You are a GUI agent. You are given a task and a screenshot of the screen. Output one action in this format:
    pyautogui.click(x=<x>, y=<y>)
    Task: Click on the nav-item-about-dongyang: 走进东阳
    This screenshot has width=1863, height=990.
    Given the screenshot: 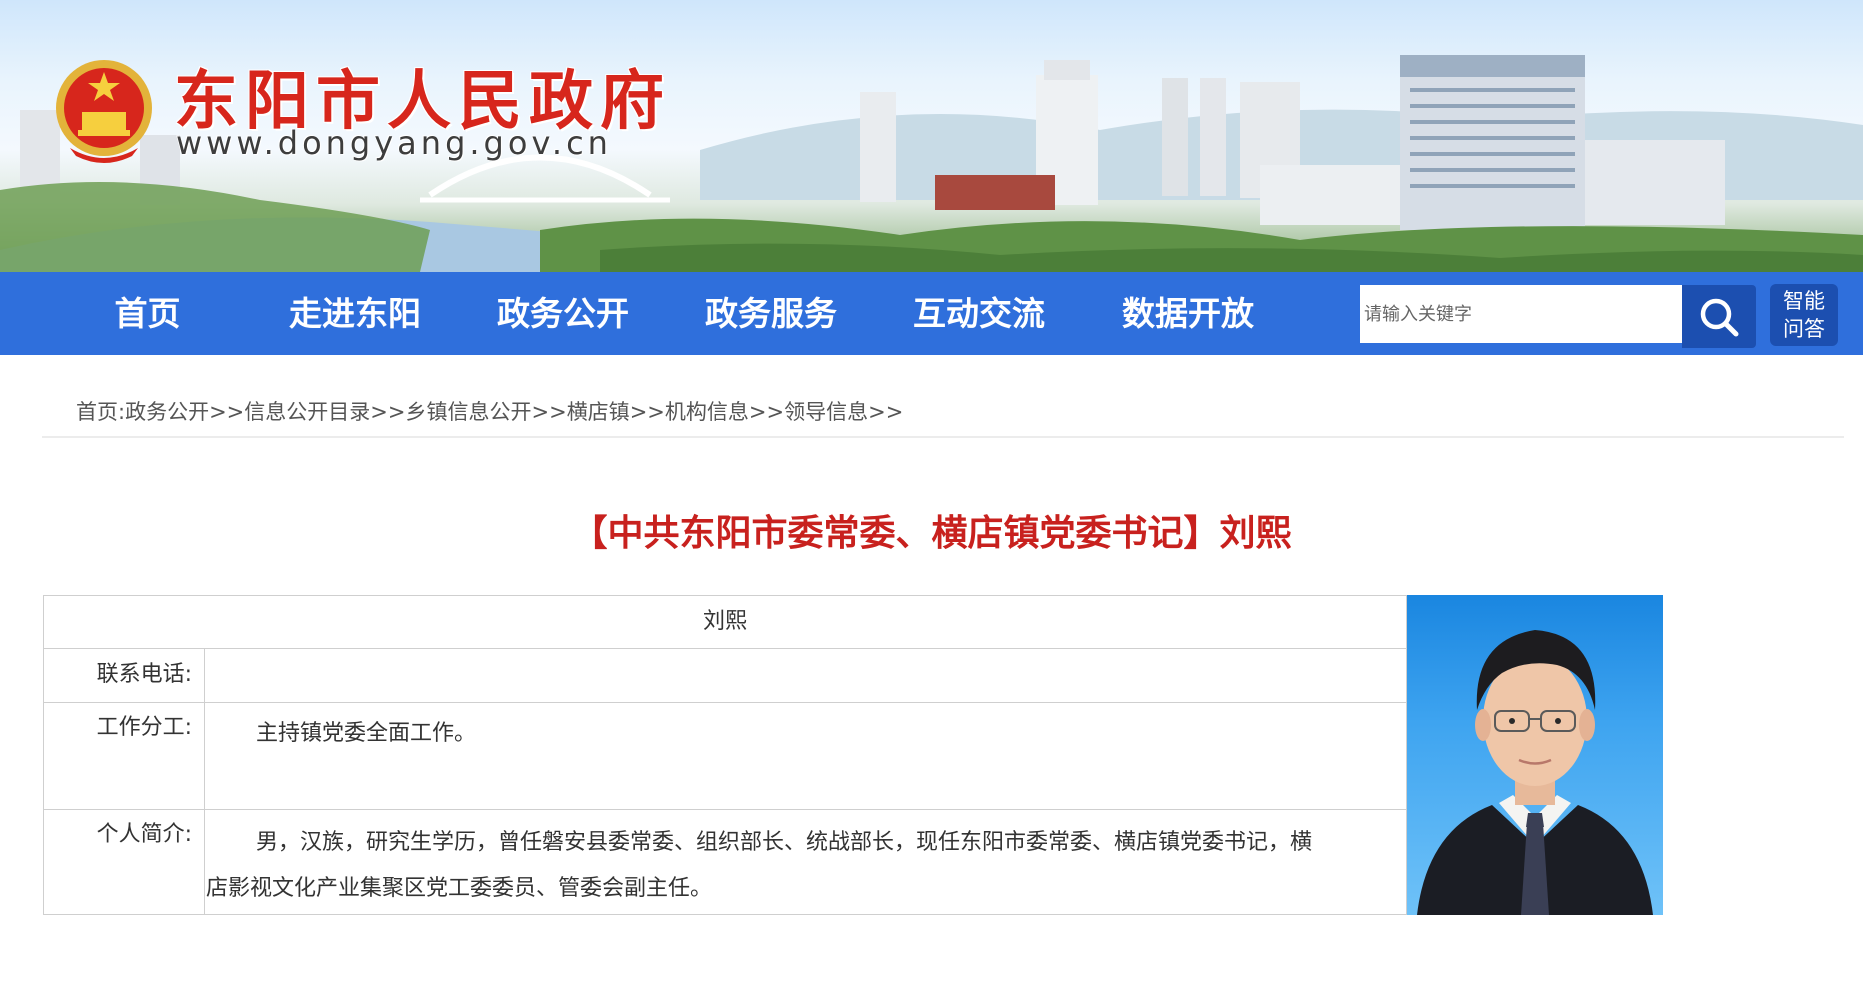 What is the action you would take?
    pyautogui.click(x=355, y=313)
    